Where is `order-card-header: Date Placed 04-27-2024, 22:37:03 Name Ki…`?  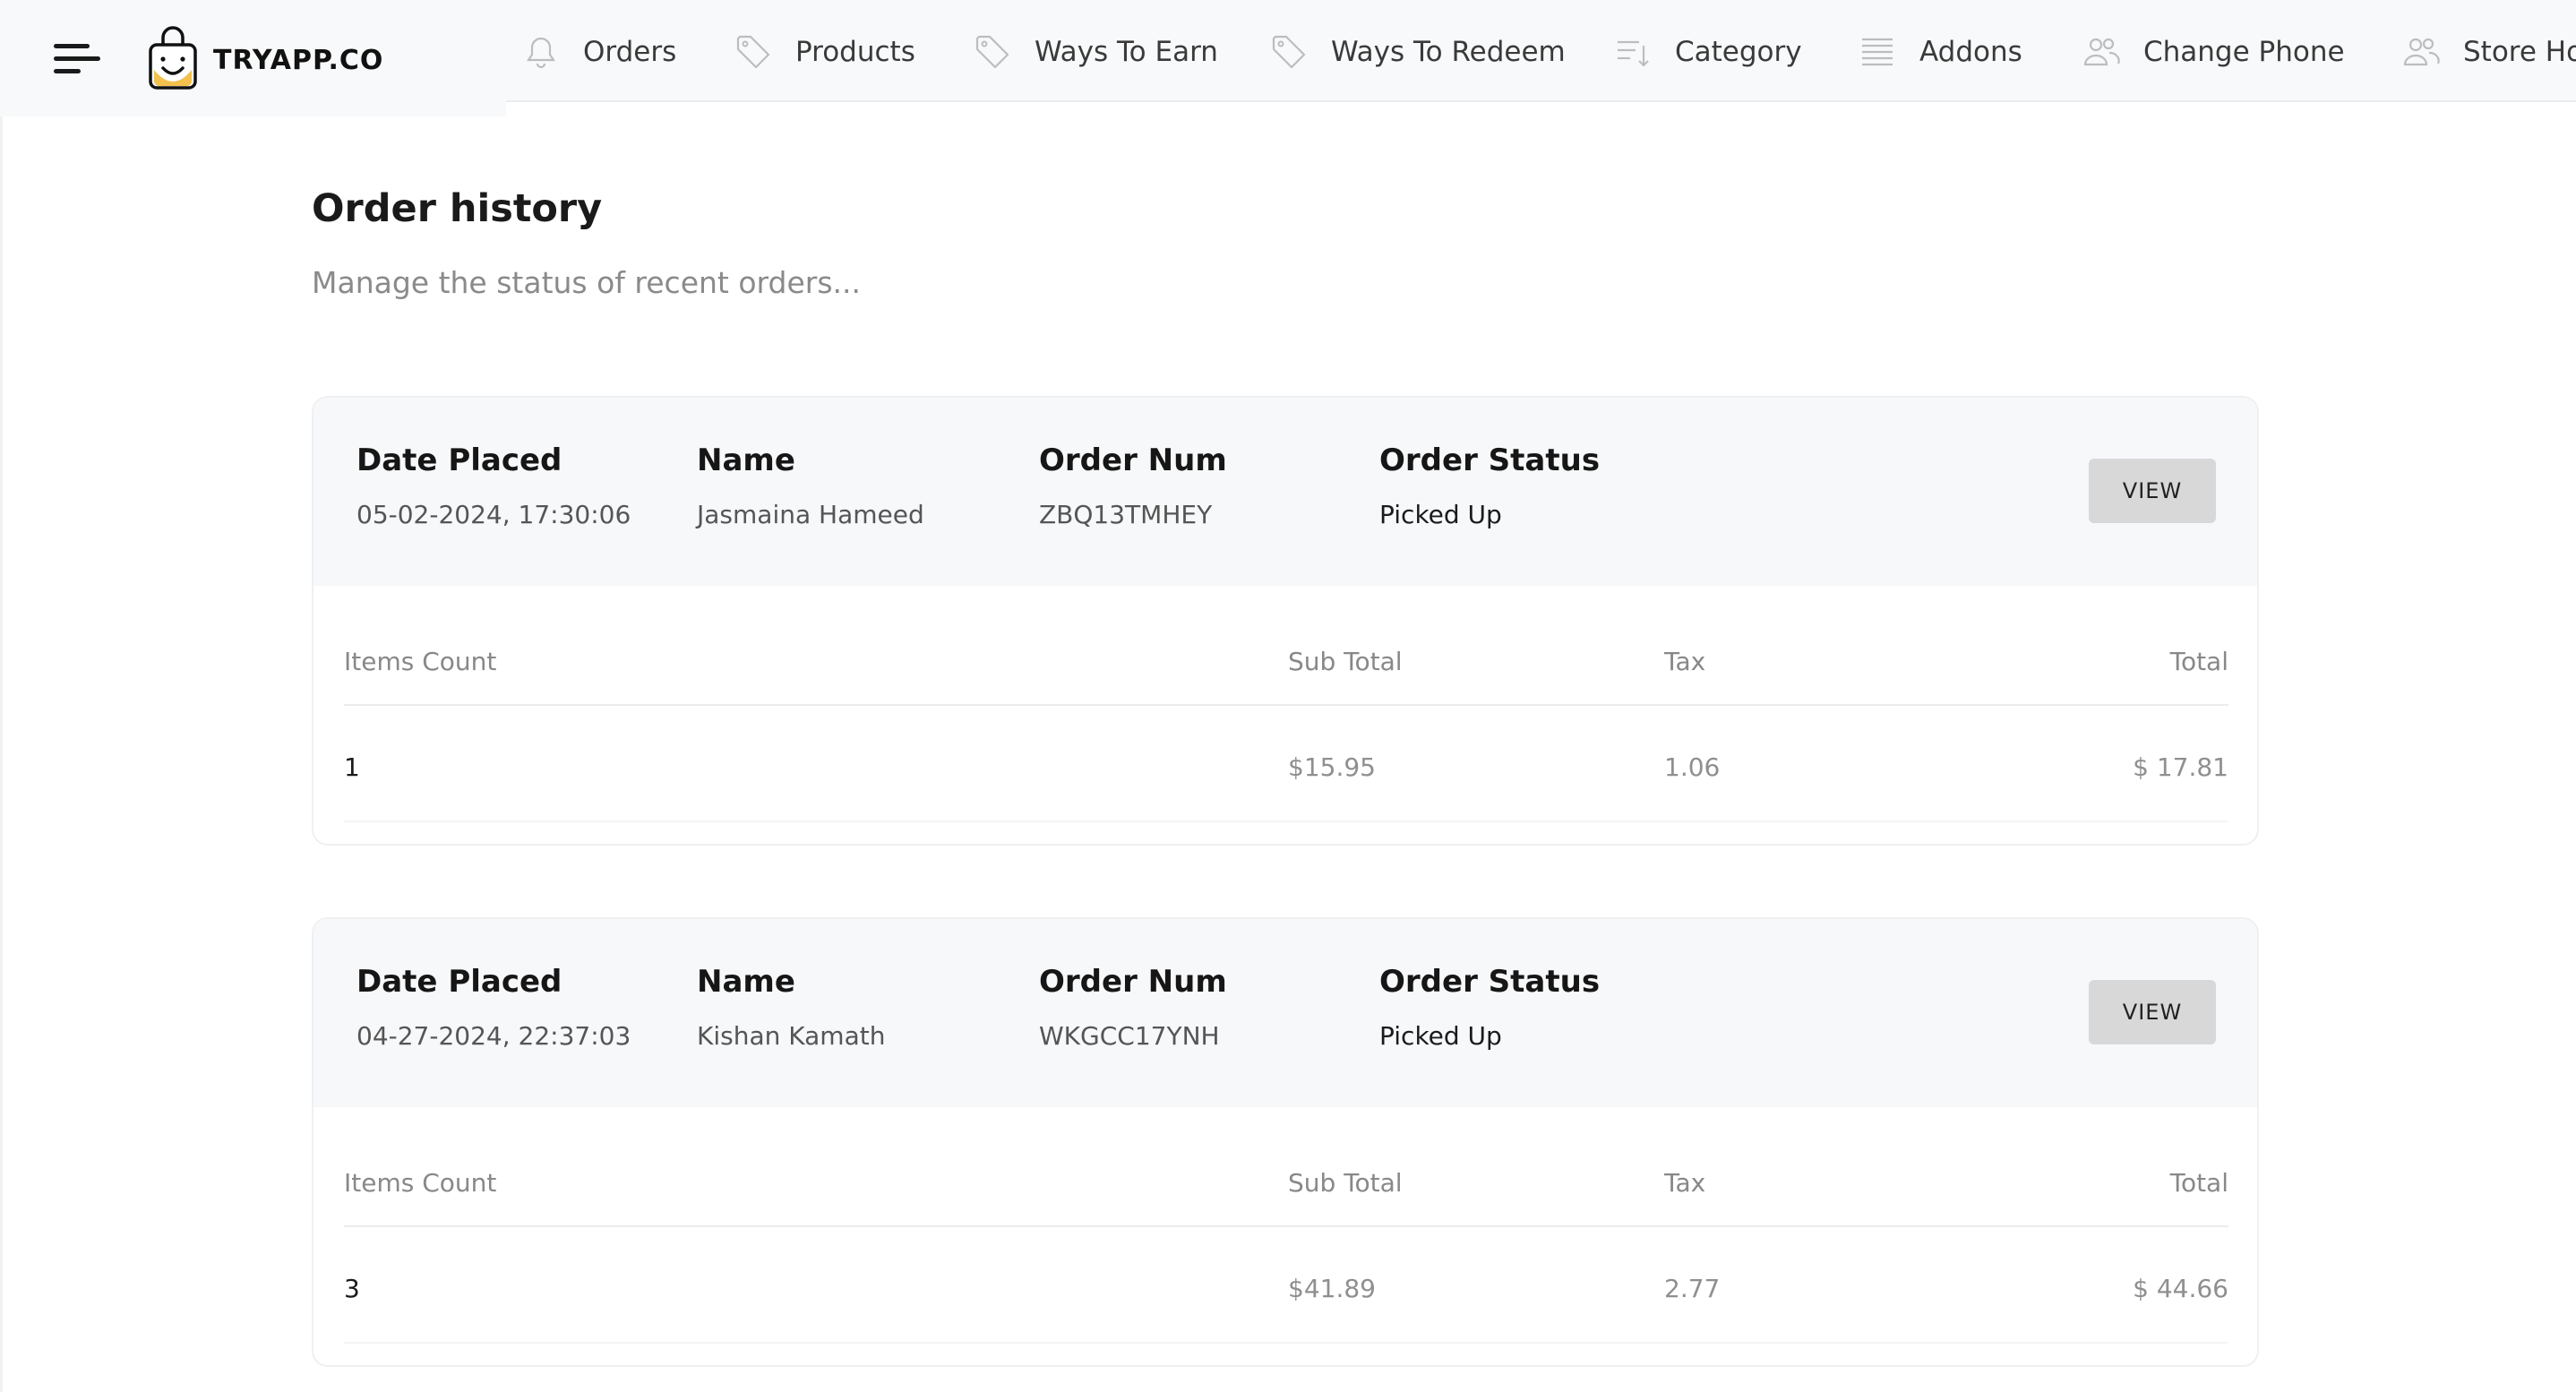
order-card-header: Date Placed 04-27-2024, 22:37:03 Name Ki… is located at coordinates (1285, 1013).